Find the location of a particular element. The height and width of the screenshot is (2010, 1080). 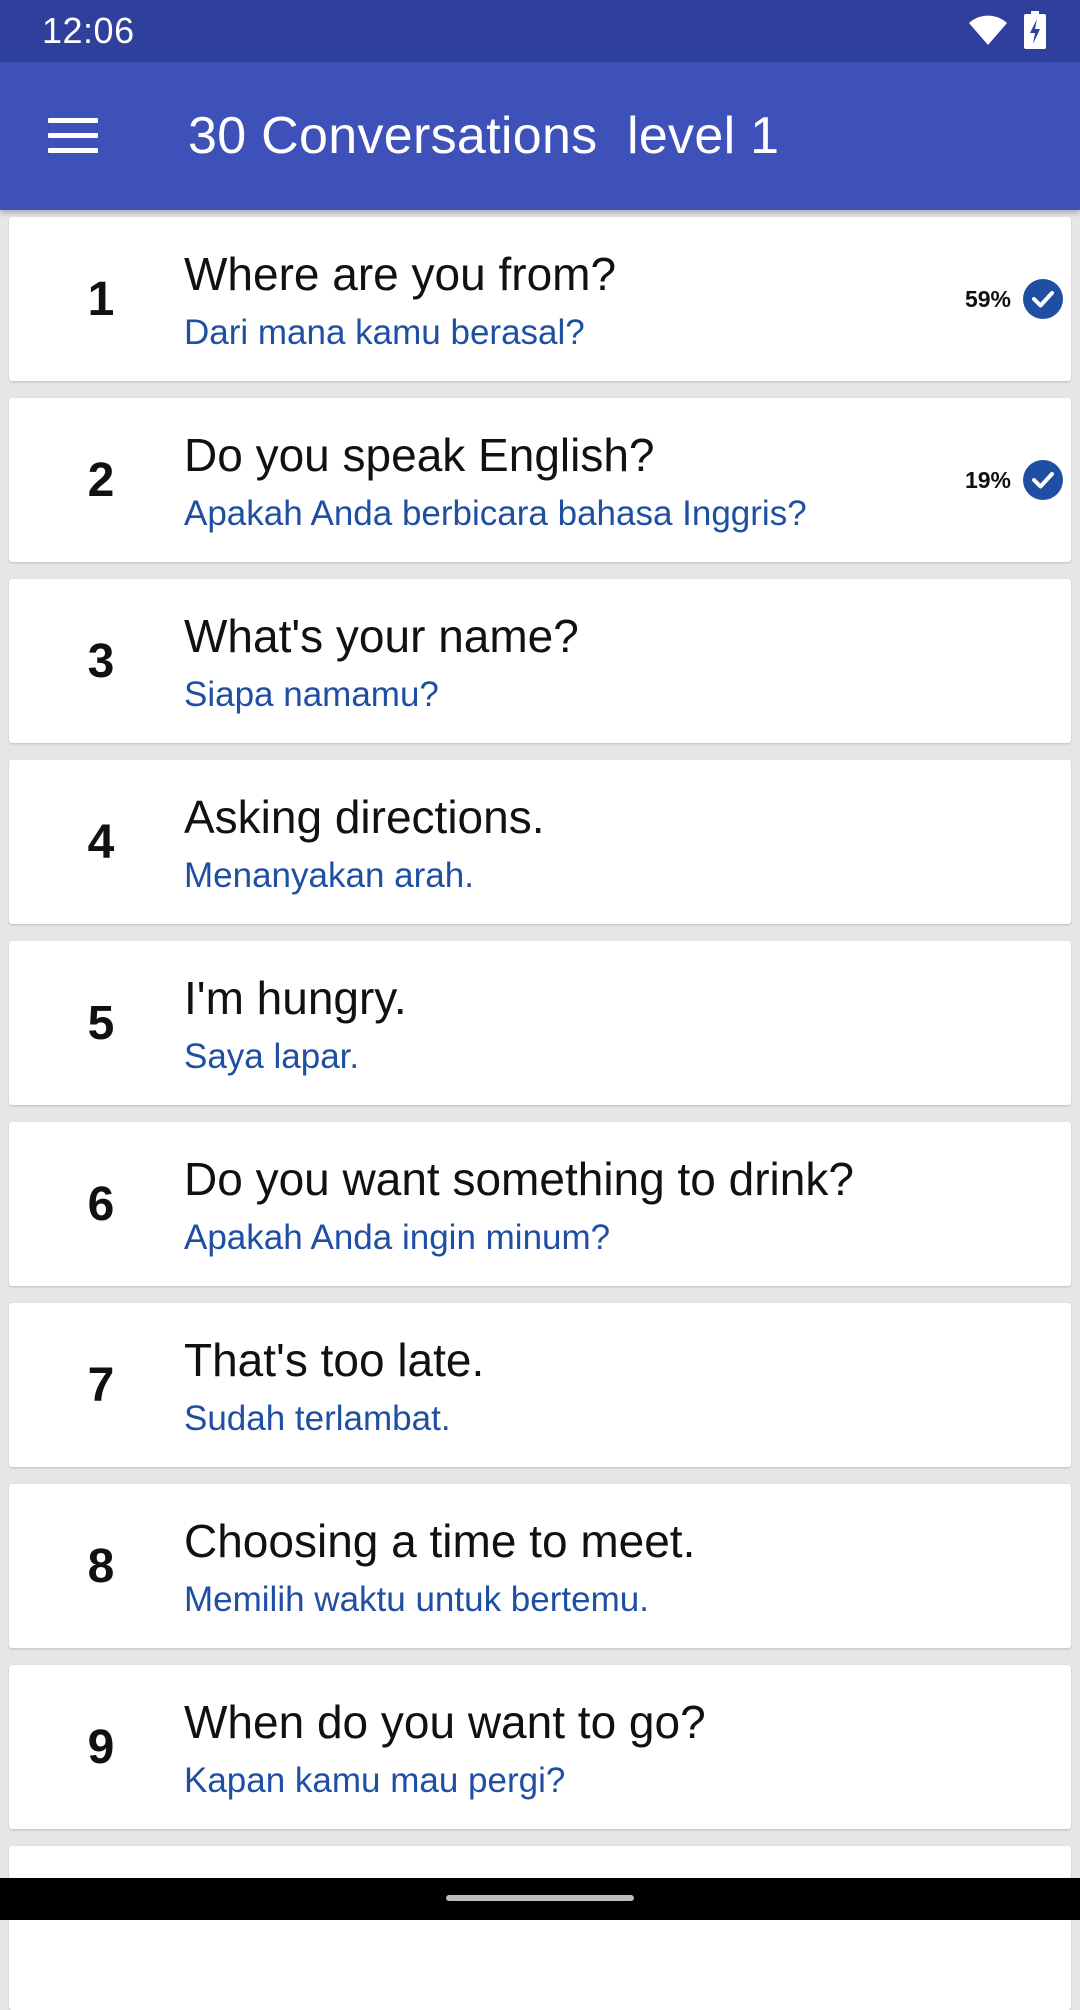

navigation-bar is located at coordinates (540, 1899).